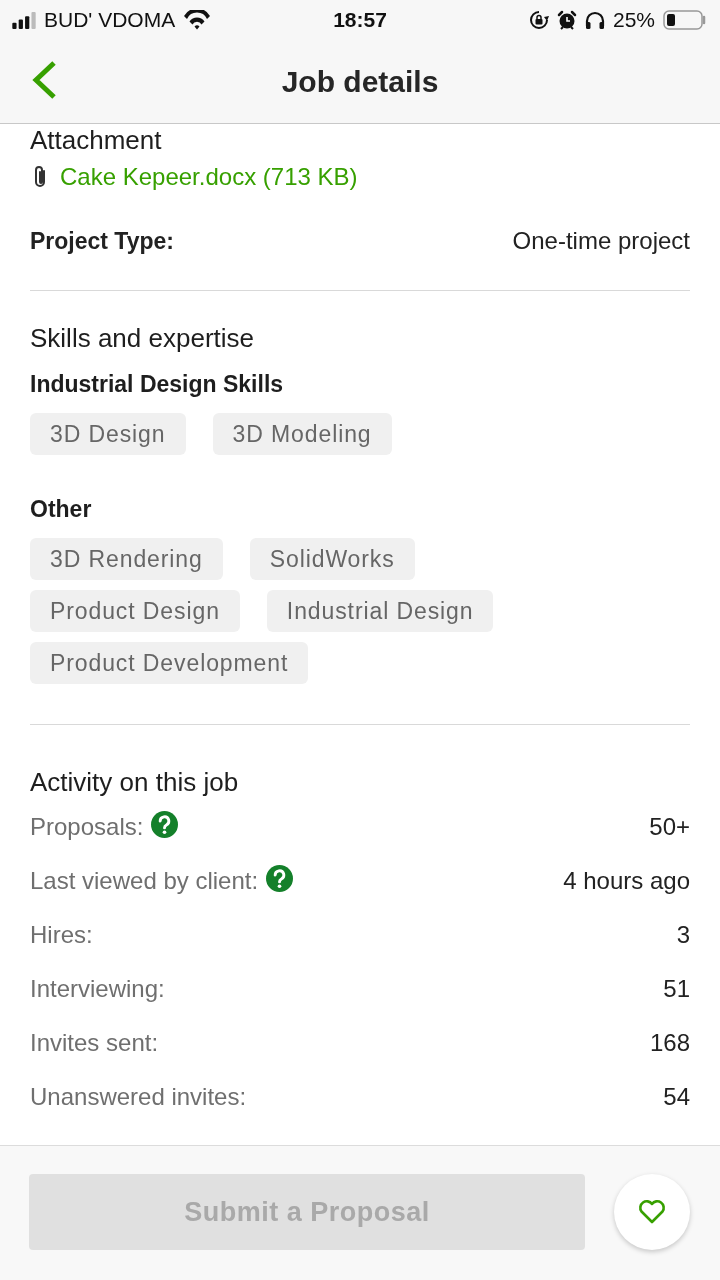 This screenshot has width=720, height=1280. Describe the element at coordinates (676, 1097) in the screenshot. I see `activity-value: 54` at that location.